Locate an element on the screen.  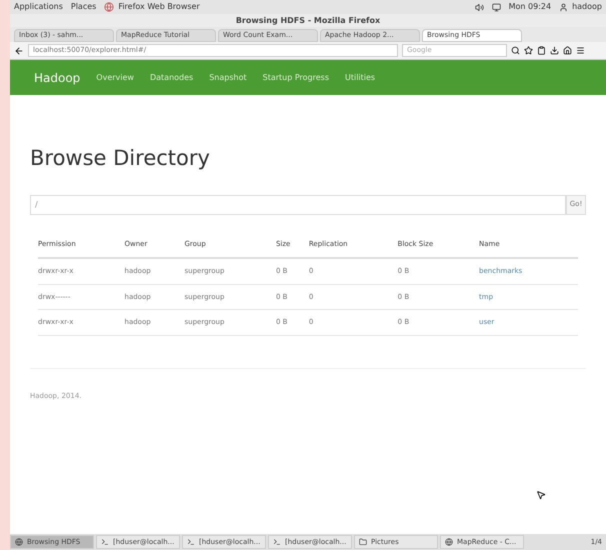
clipboard-icon is located at coordinates (541, 50).